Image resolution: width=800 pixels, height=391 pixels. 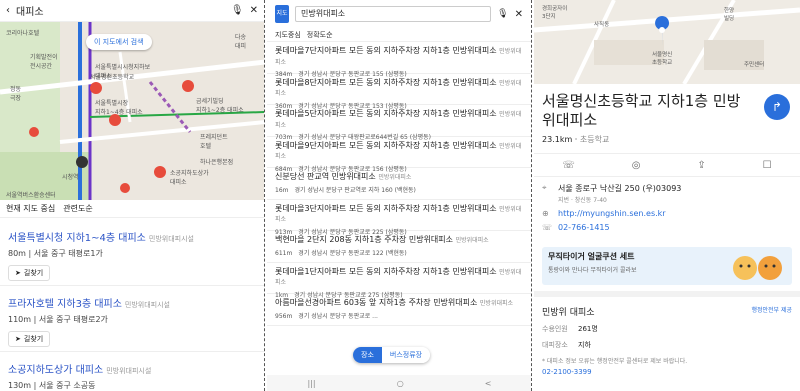 What do you see at coordinates (367, 355) in the screenshot?
I see `tab-places: 장소` at bounding box center [367, 355].